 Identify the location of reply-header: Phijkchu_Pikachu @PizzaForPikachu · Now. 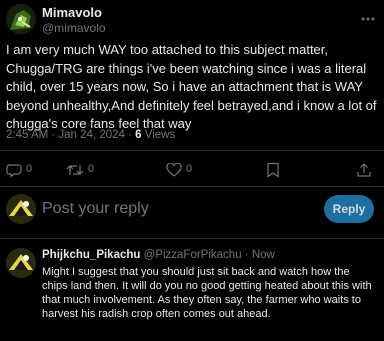
(158, 255).